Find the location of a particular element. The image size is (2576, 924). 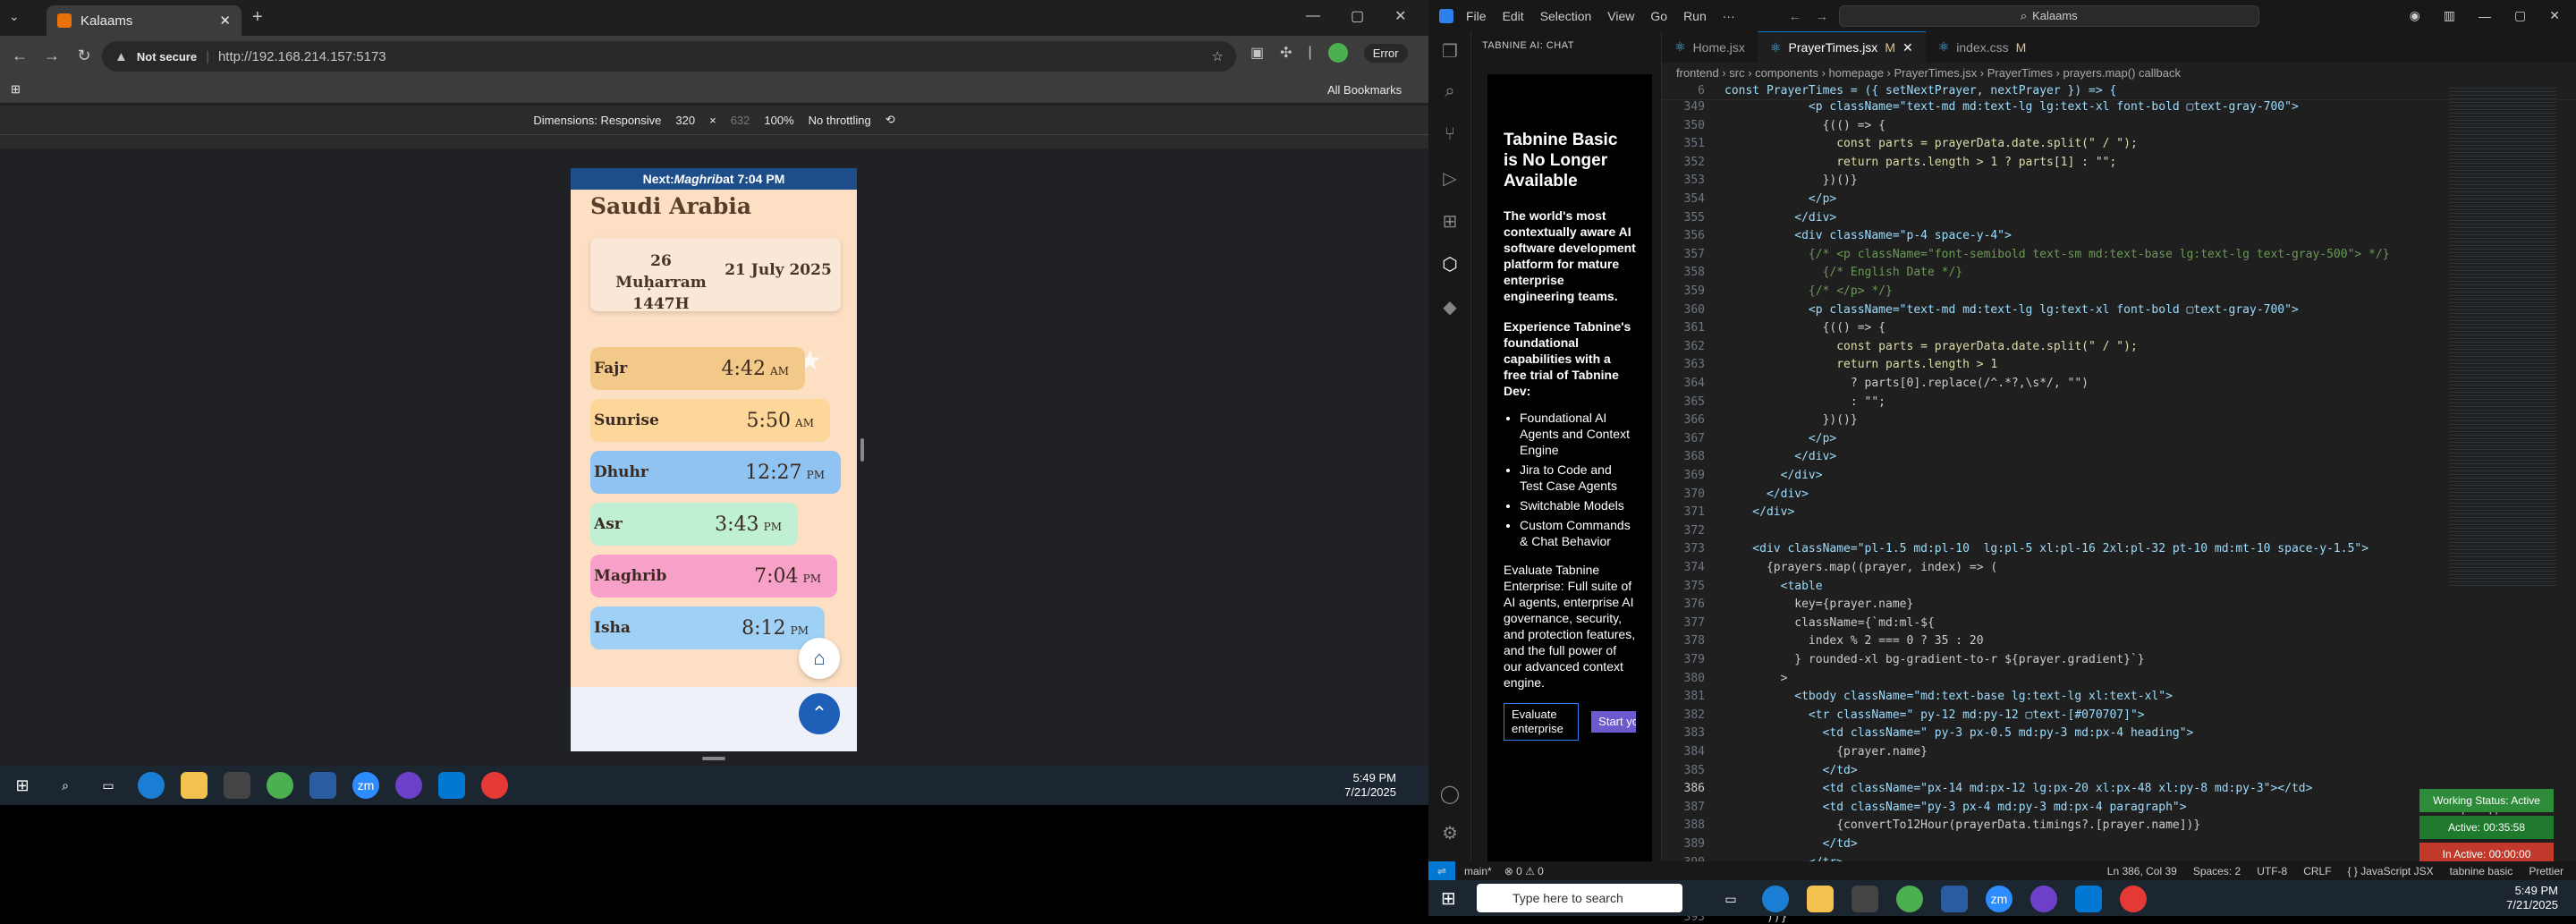

browser-tab: Kalaams ✕ is located at coordinates (144, 21).